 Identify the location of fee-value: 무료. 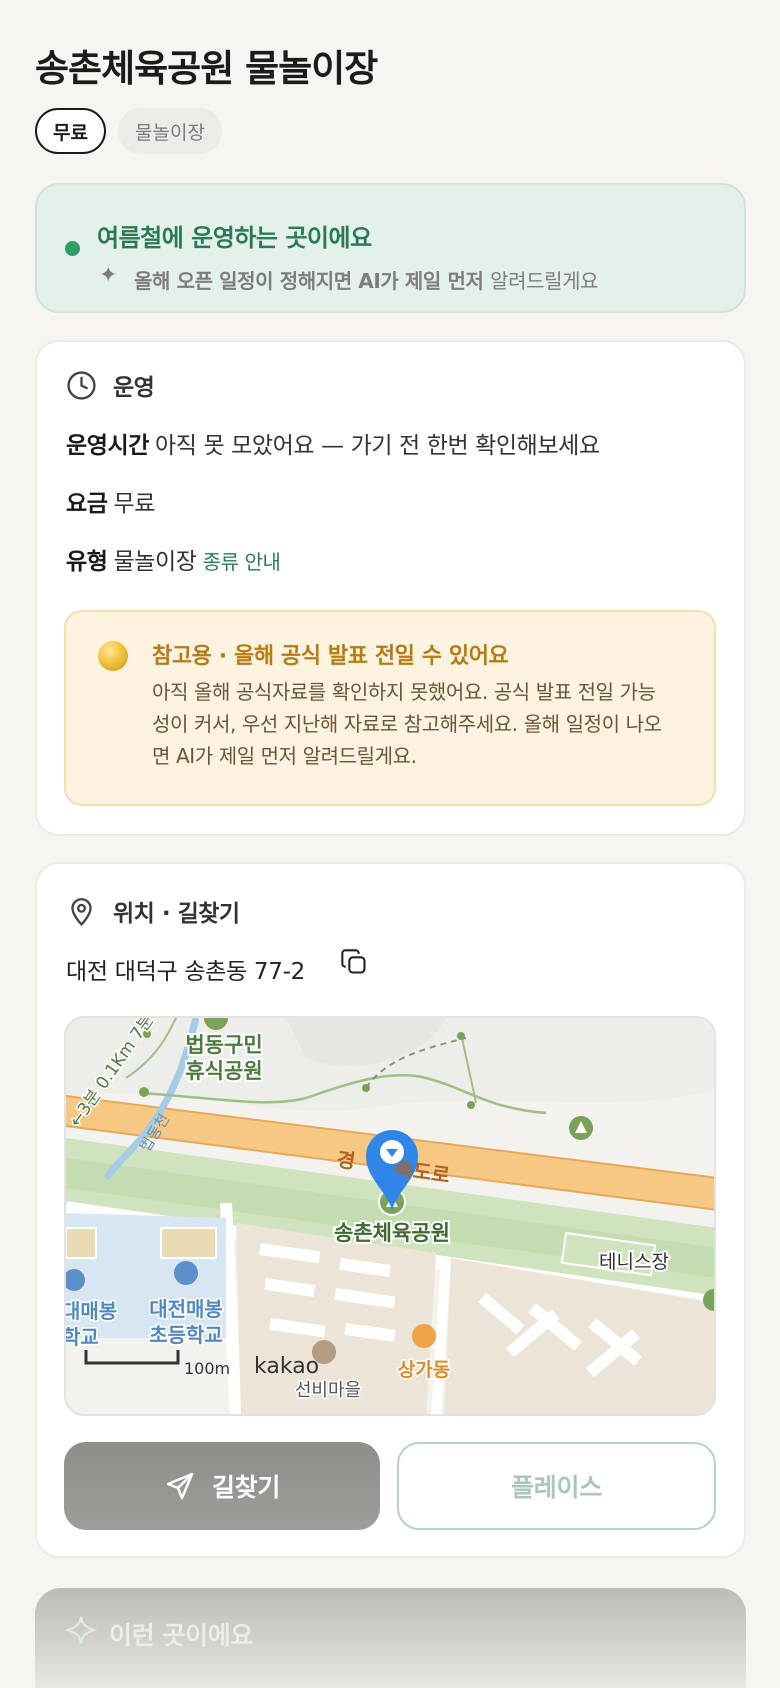
(134, 504).